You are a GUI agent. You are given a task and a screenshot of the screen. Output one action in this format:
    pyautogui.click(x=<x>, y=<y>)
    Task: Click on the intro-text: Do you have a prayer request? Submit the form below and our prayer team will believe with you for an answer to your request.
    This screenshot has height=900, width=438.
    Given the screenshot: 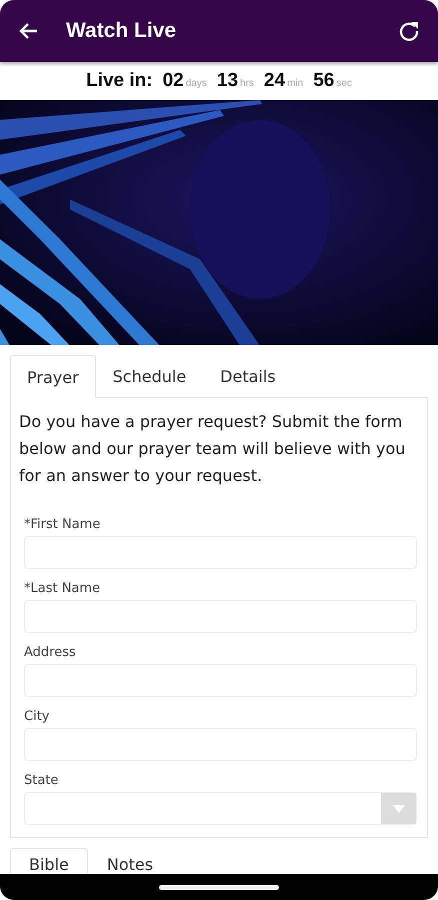 What is the action you would take?
    pyautogui.click(x=212, y=449)
    